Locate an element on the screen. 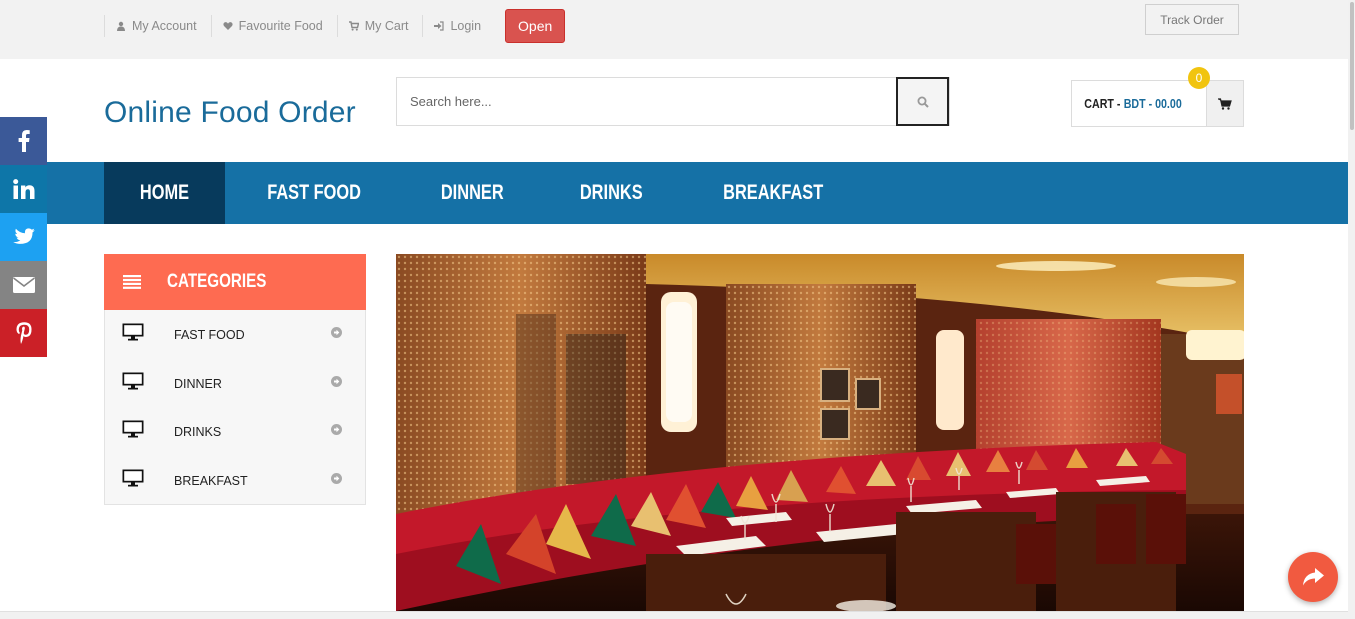 This screenshot has width=1355, height=619. facebook-icon is located at coordinates (24, 141).